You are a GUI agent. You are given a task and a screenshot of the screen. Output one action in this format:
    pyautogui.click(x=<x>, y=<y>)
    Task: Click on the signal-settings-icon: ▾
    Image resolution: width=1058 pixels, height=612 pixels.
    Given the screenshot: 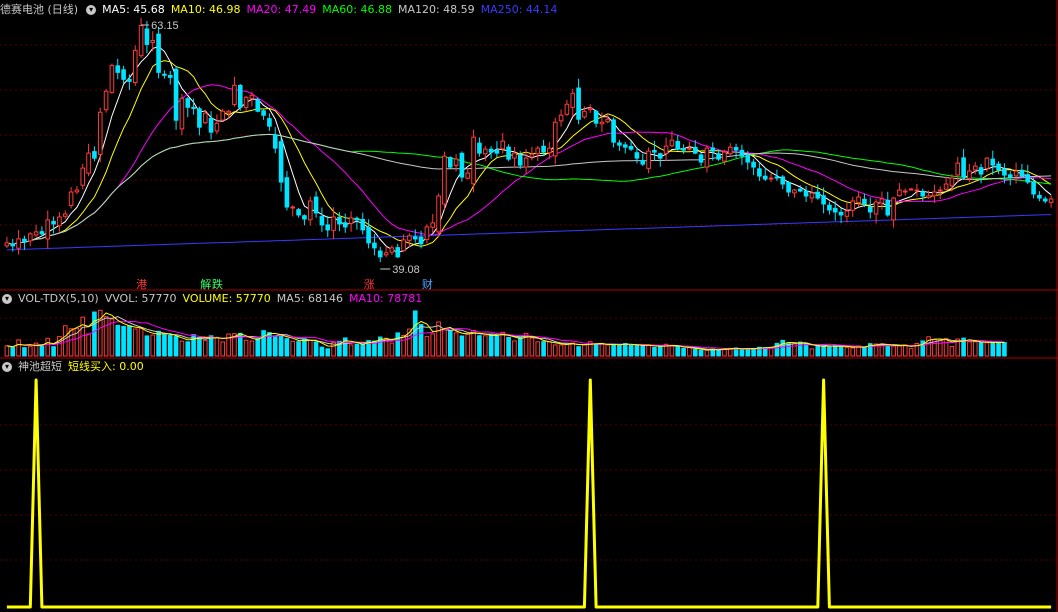 What is the action you would take?
    pyautogui.click(x=7, y=367)
    